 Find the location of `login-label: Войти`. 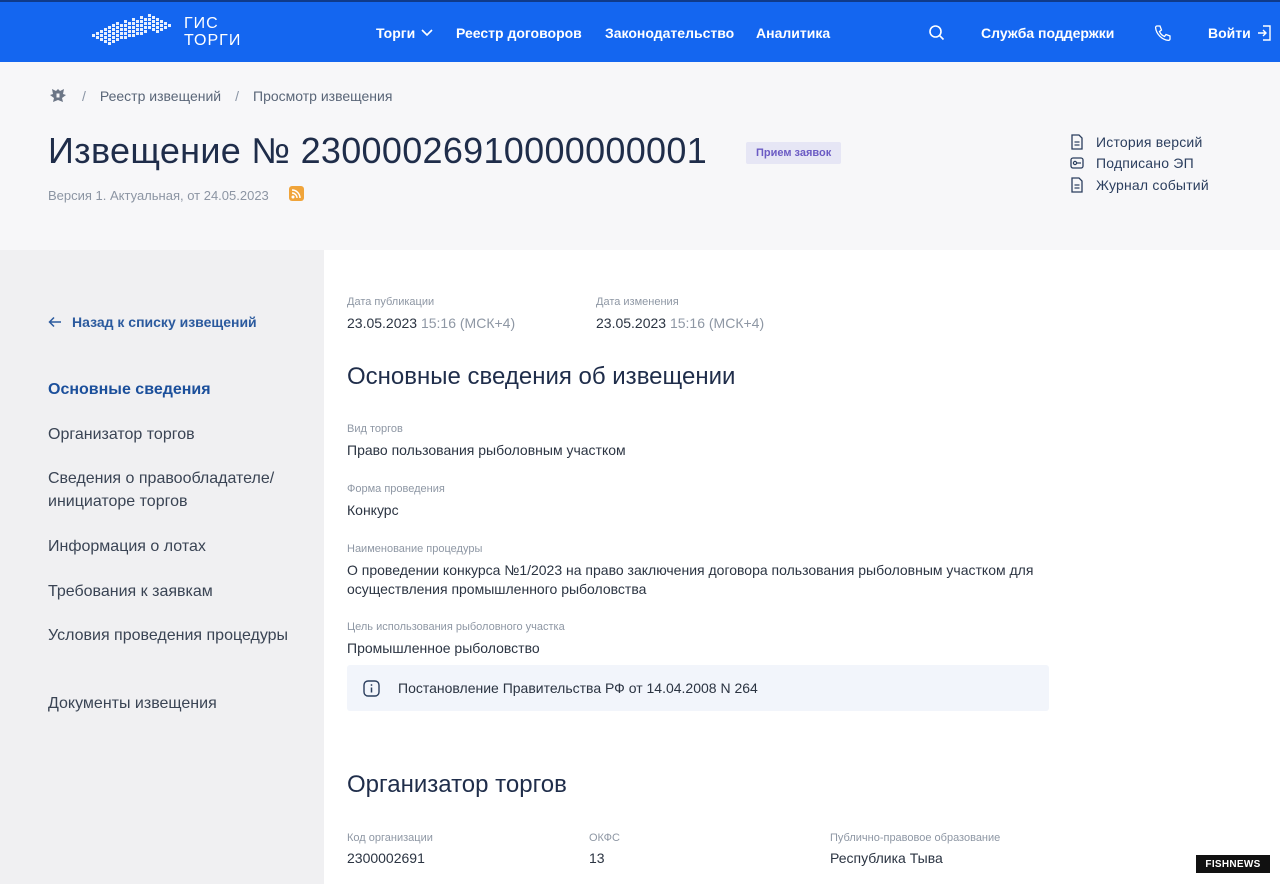

login-label: Войти is located at coordinates (1229, 33).